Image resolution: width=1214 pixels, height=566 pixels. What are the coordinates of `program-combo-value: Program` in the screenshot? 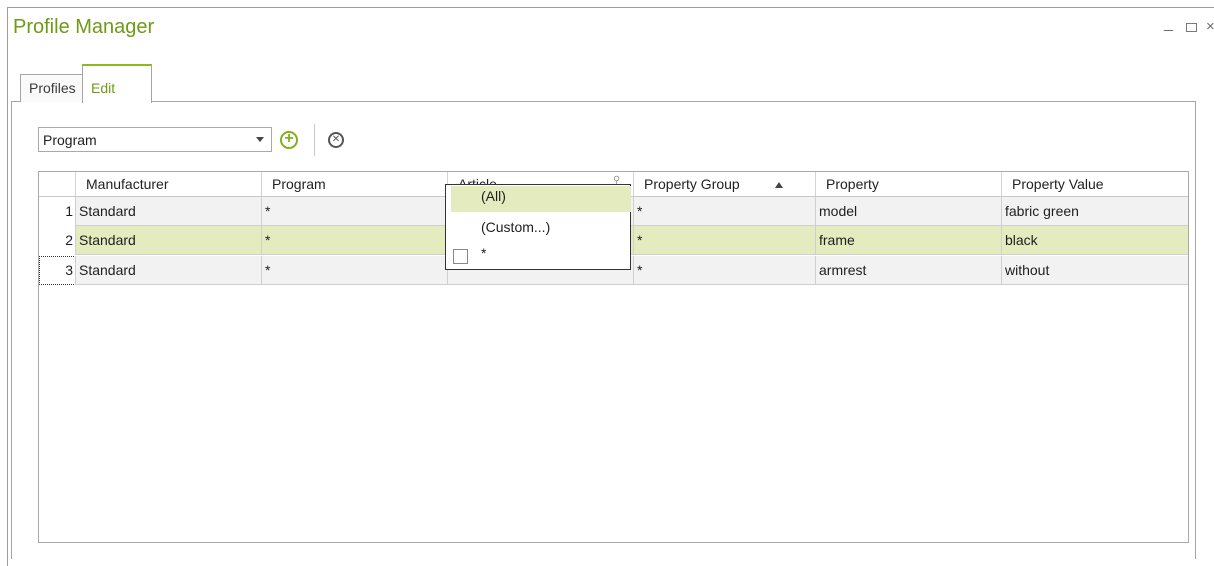 It's located at (70, 140).